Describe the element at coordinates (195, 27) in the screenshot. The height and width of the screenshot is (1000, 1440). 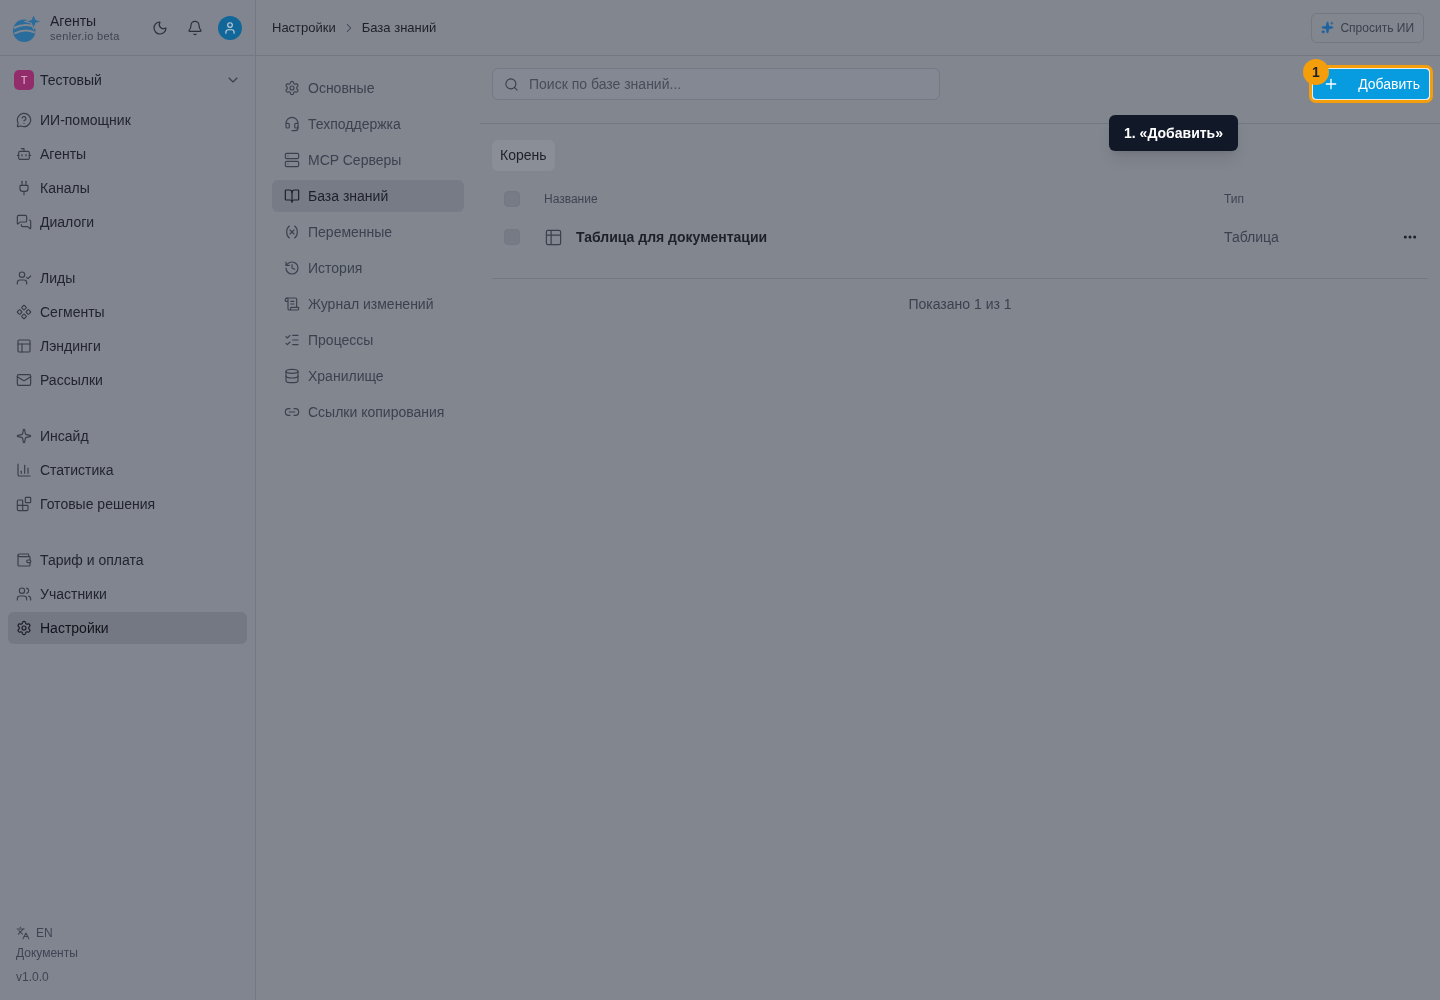
I see `bell-icon` at that location.